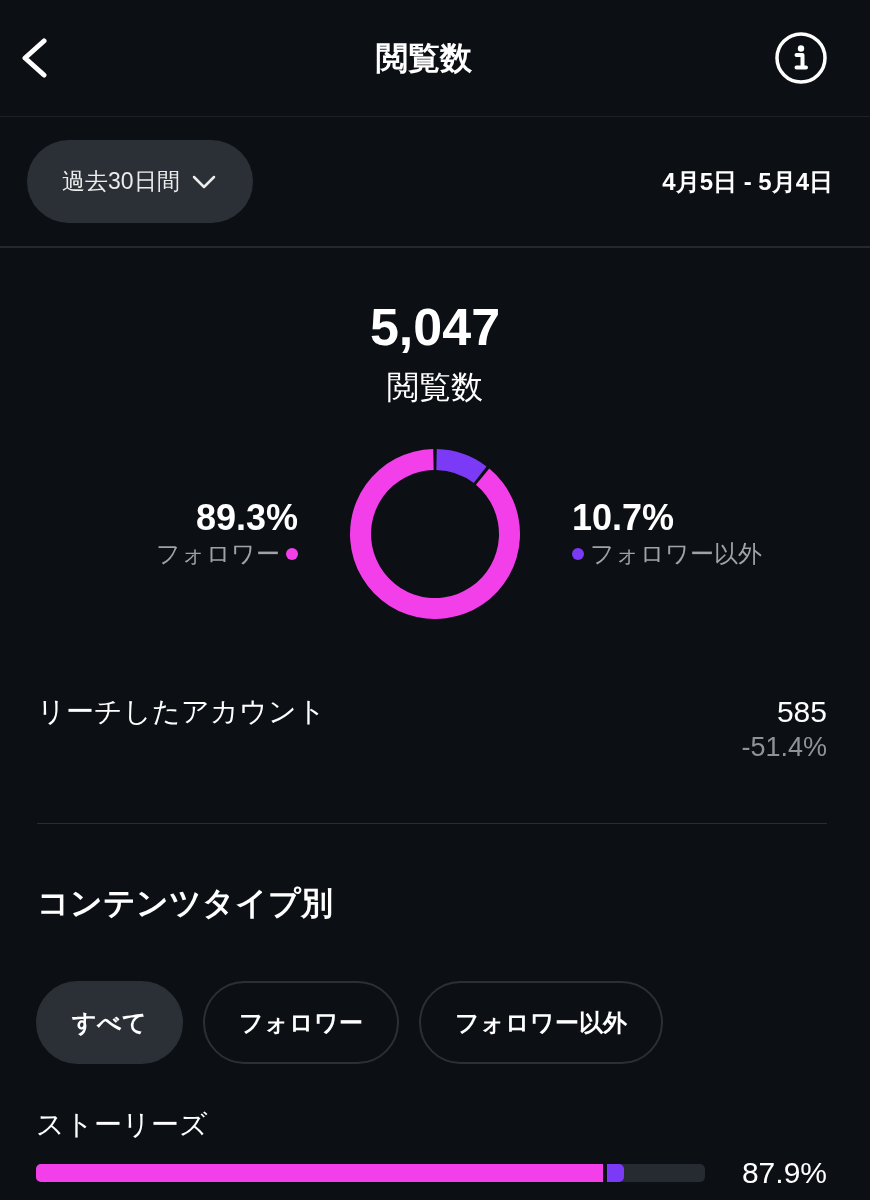 The height and width of the screenshot is (1200, 870). What do you see at coordinates (623, 518) in the screenshot?
I see `legend-percentage: 10.7%` at bounding box center [623, 518].